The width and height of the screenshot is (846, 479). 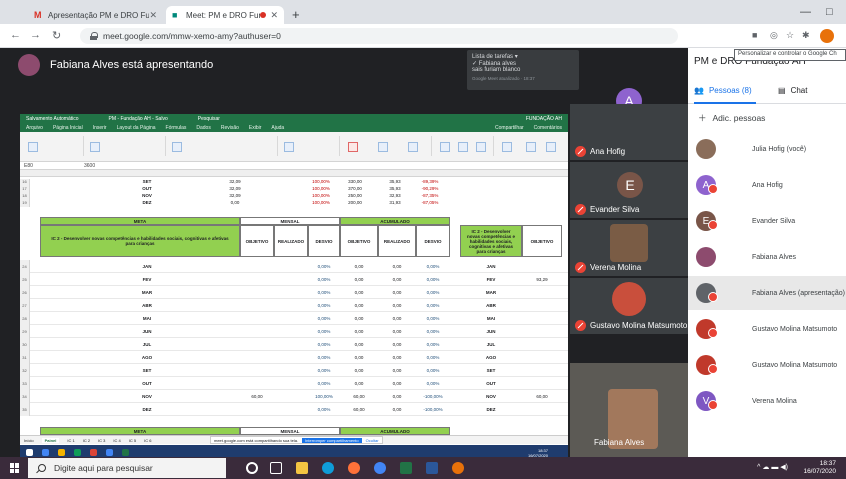 What do you see at coordinates (235, 202) in the screenshot?
I see `meta-cell: 0,00` at bounding box center [235, 202].